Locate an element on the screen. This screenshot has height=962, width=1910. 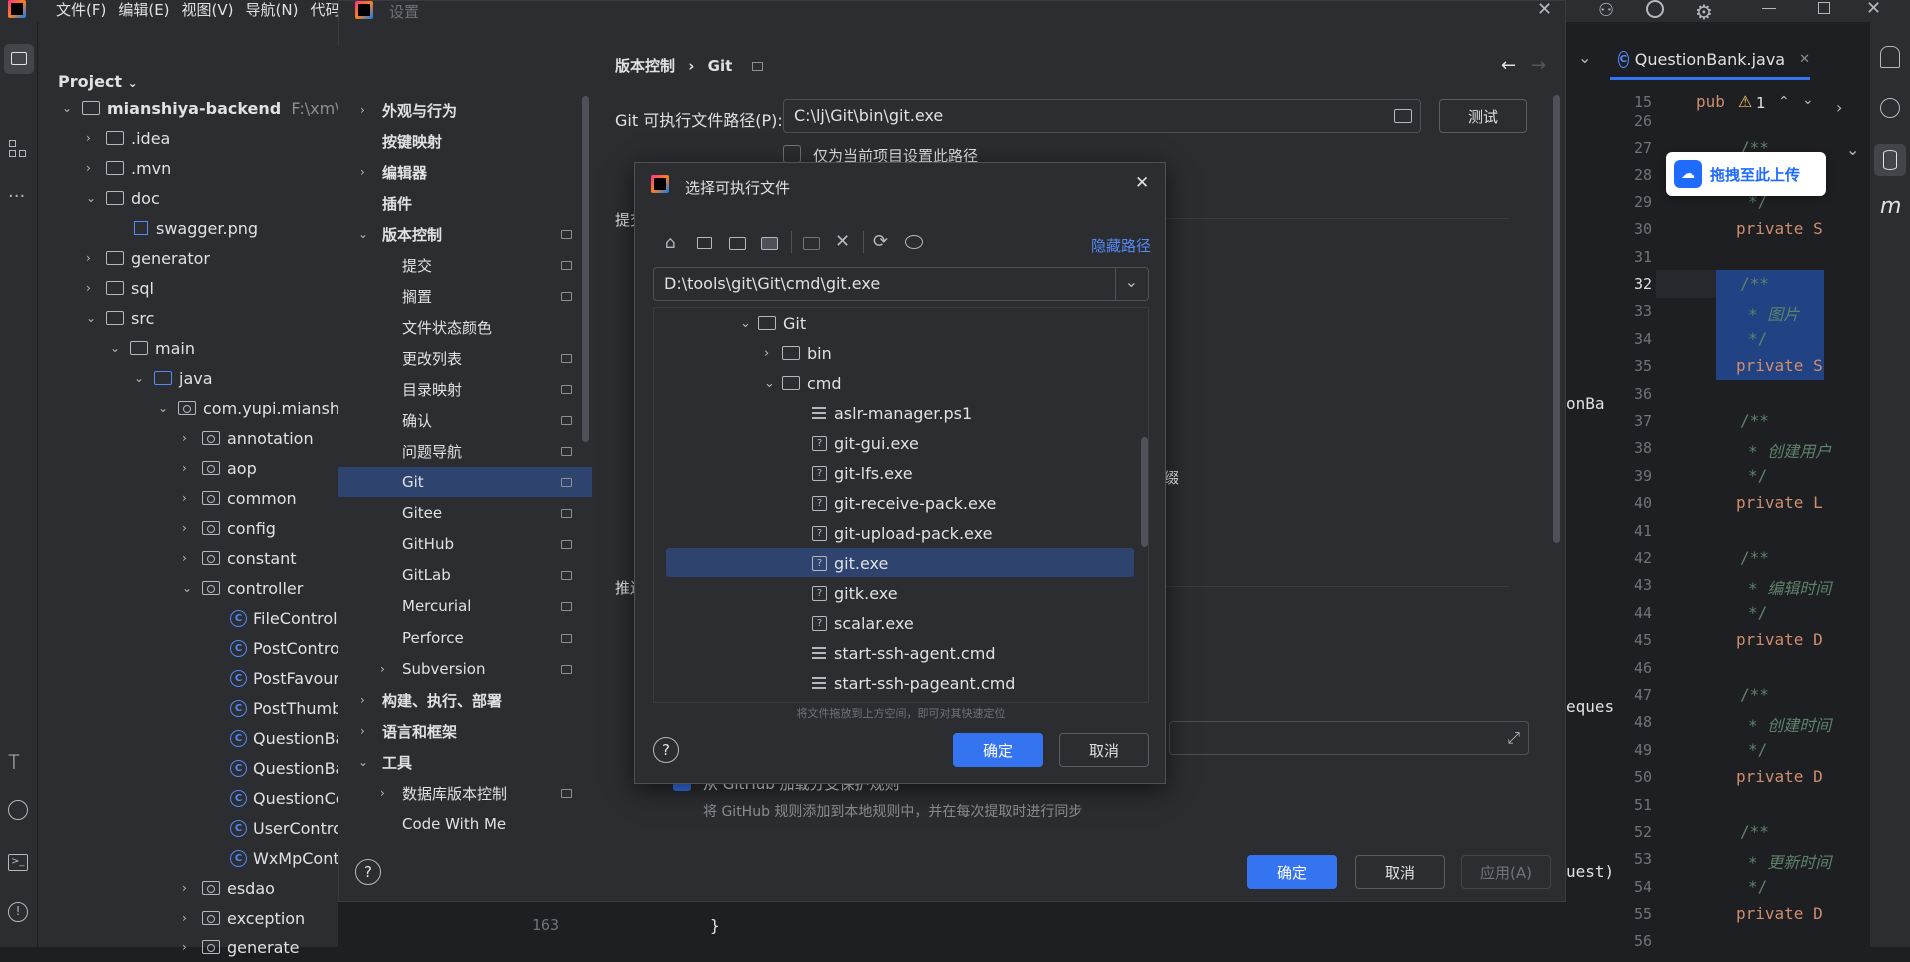
nav-item: › 外观与行为 is located at coordinates (465, 110).